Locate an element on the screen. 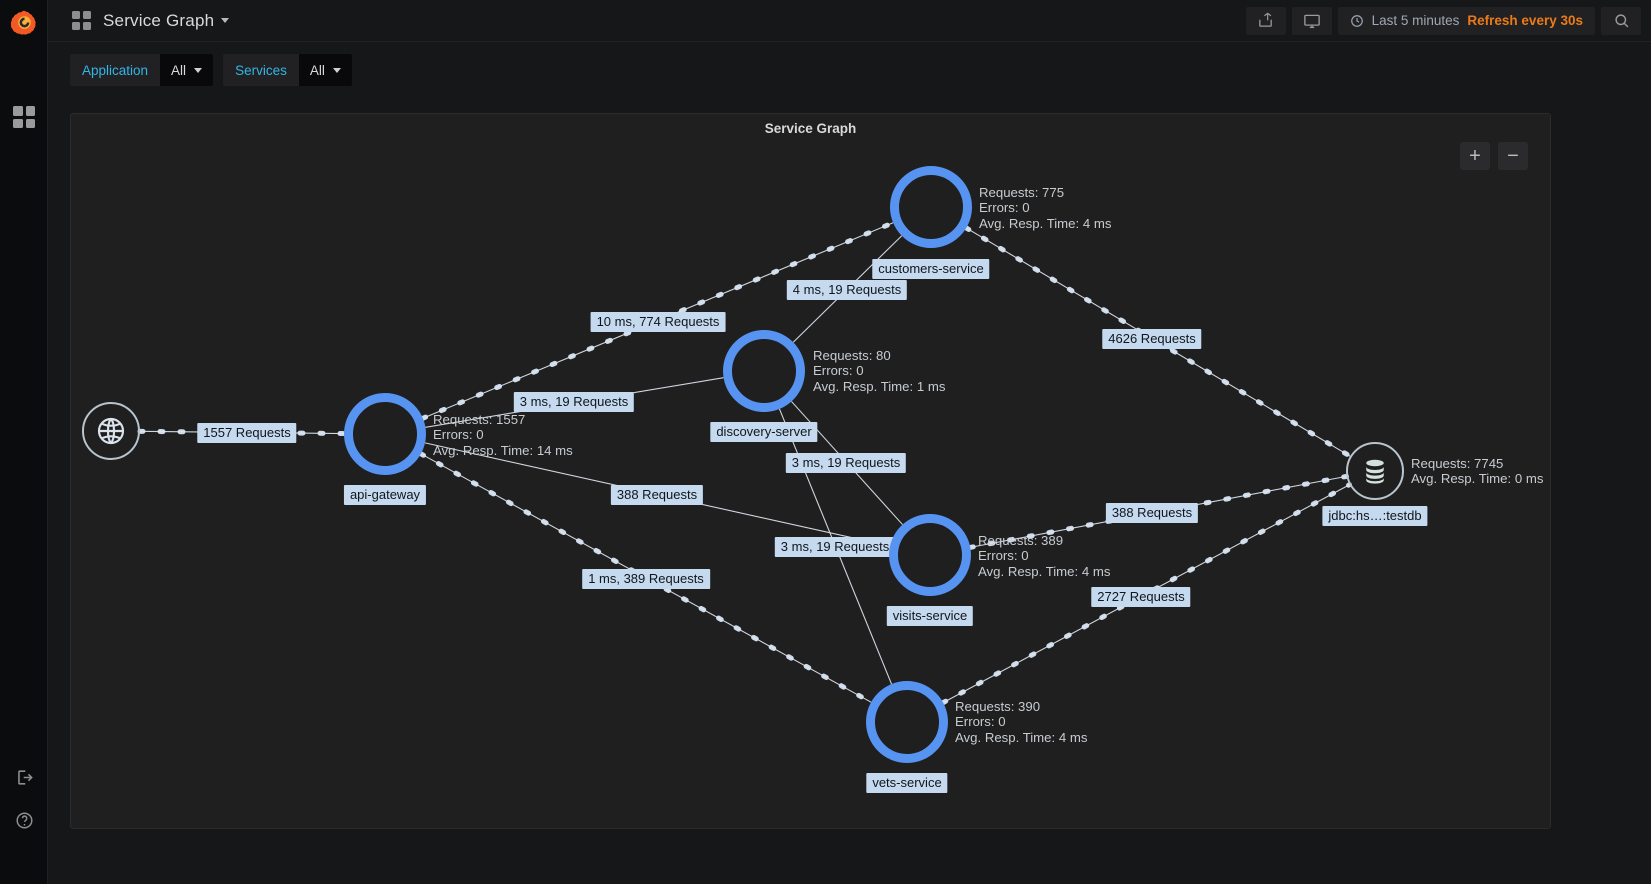 Image resolution: width=1651 pixels, height=884 pixels. tv-mode-button is located at coordinates (1311, 20).